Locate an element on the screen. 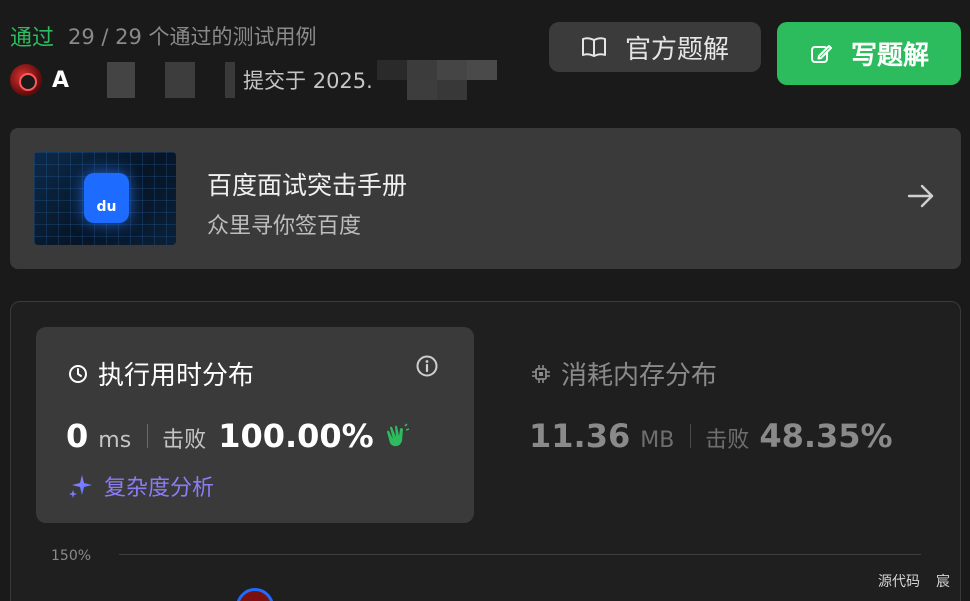 The width and height of the screenshot is (970, 601). memory-header: 消耗内存分布 is located at coordinates (624, 373).